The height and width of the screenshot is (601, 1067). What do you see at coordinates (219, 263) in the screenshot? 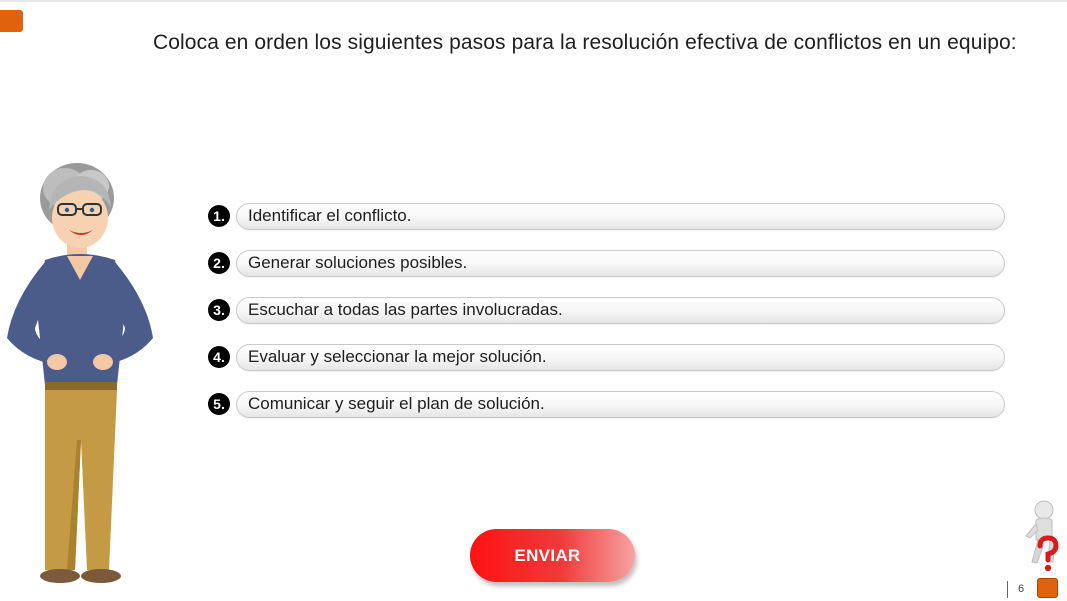
I see `step-number-badge: 2.` at bounding box center [219, 263].